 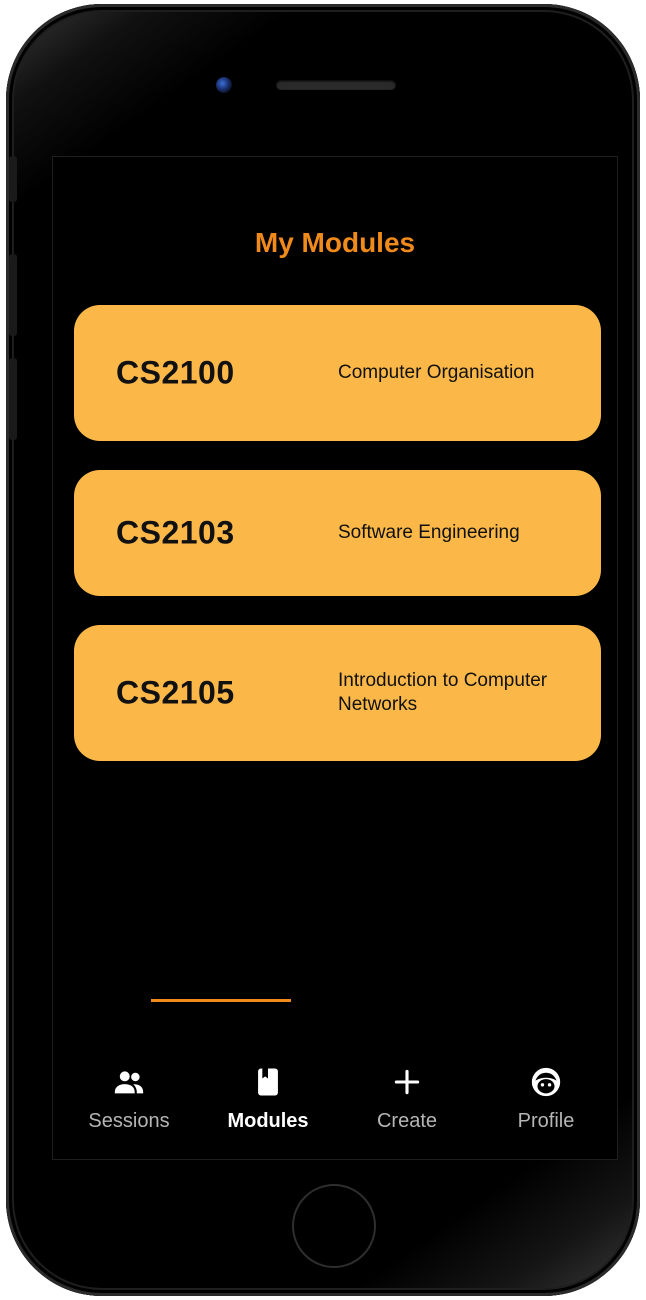 What do you see at coordinates (268, 1121) in the screenshot?
I see `tab-label: Modules` at bounding box center [268, 1121].